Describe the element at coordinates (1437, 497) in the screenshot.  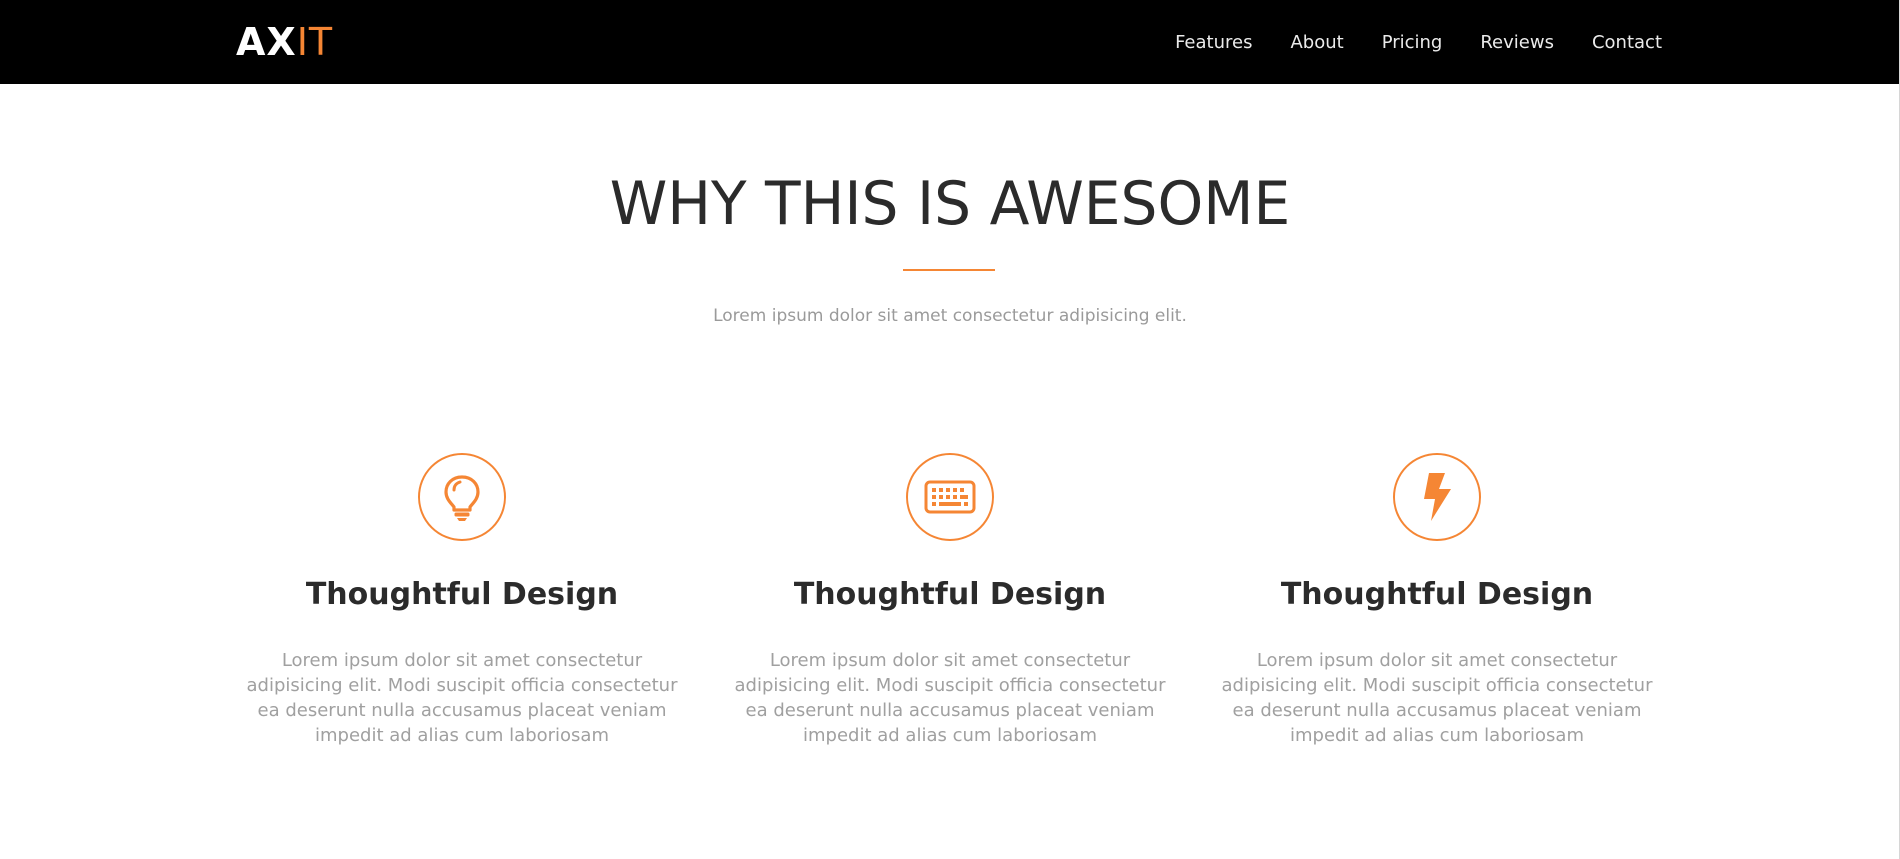
I see `lightning-bolt-icon` at that location.